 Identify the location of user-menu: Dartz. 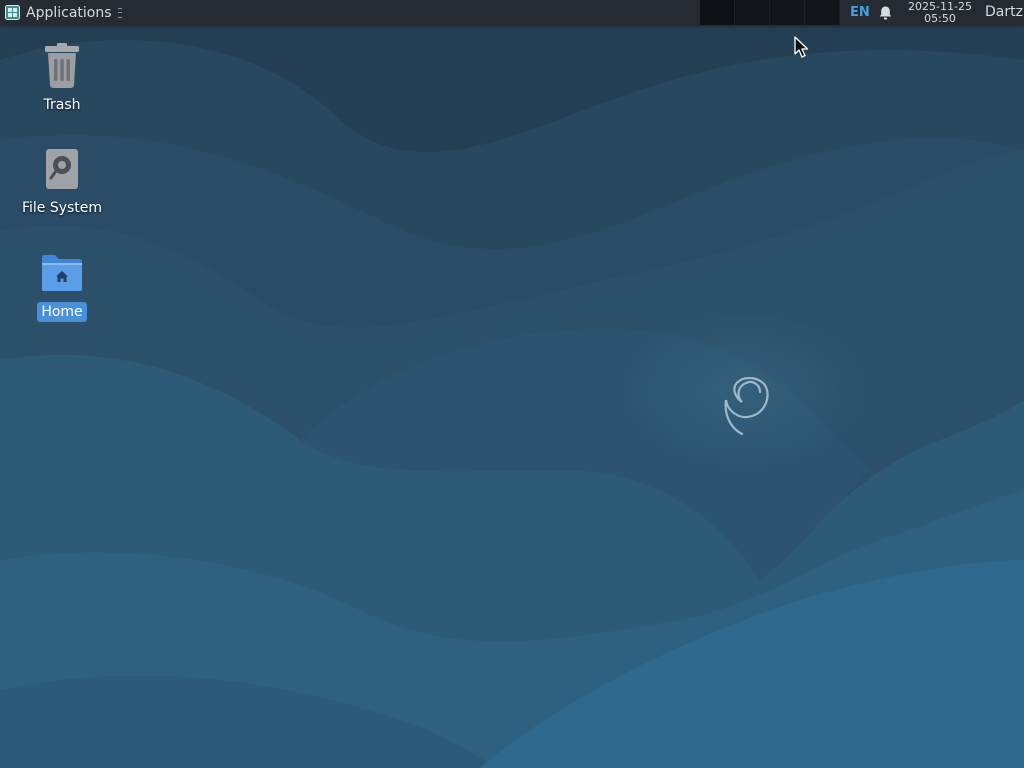
(1004, 12).